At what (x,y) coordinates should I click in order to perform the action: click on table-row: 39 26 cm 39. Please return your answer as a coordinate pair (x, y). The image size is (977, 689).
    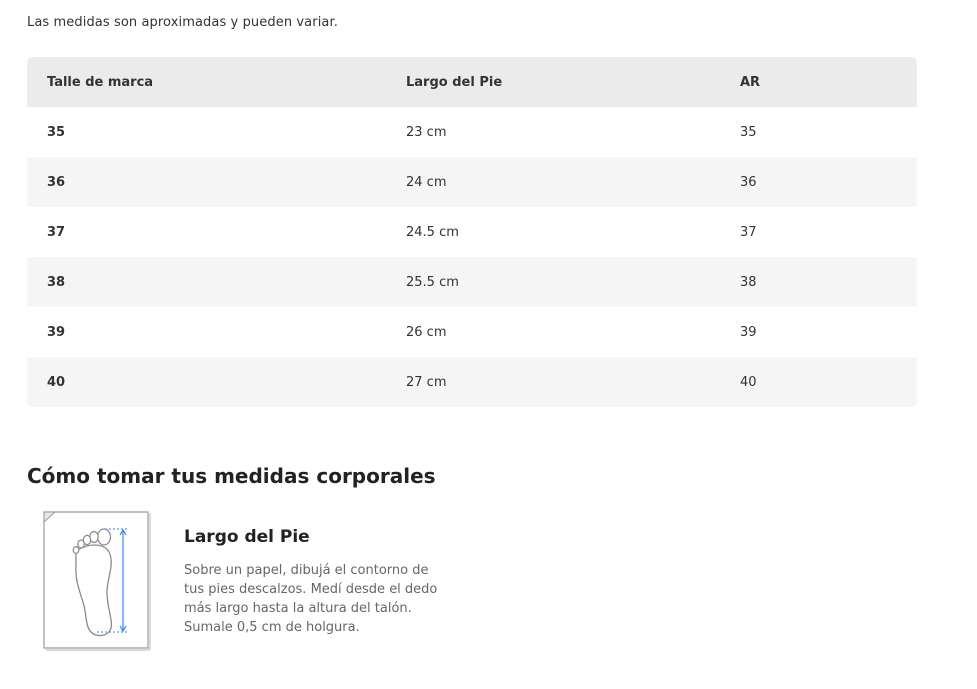
    Looking at the image, I should click on (472, 332).